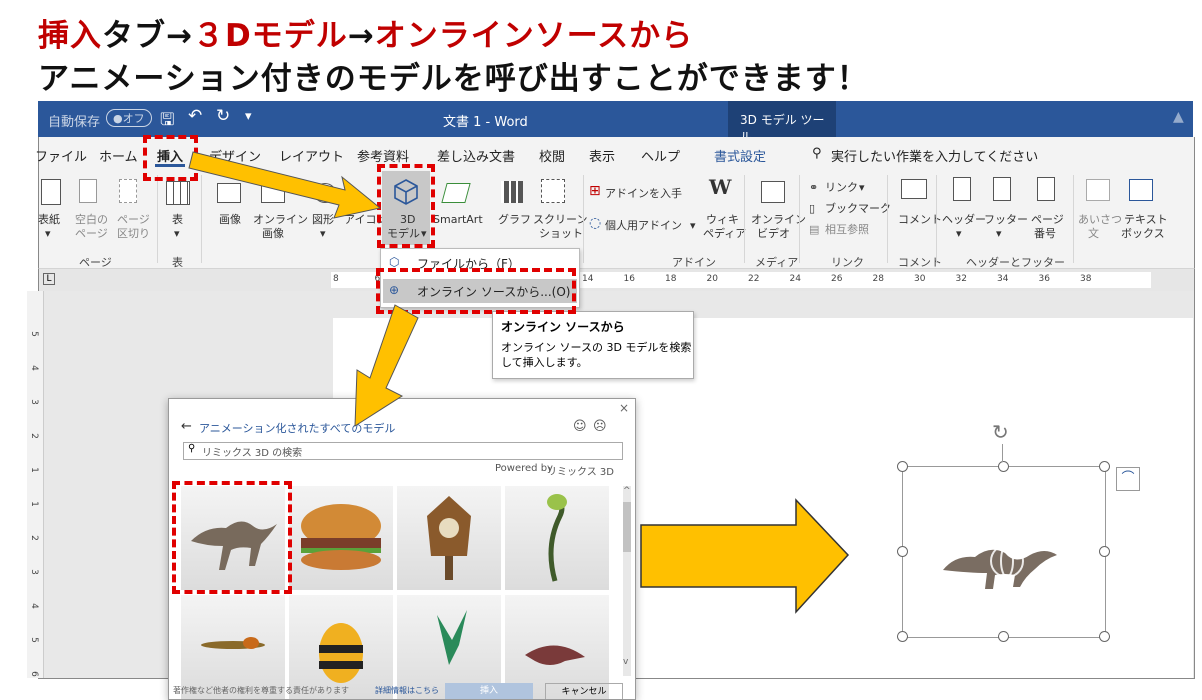 The width and height of the screenshot is (1202, 700). Describe the element at coordinates (383, 155) in the screenshot. I see `tab-references: 参考資料` at that location.